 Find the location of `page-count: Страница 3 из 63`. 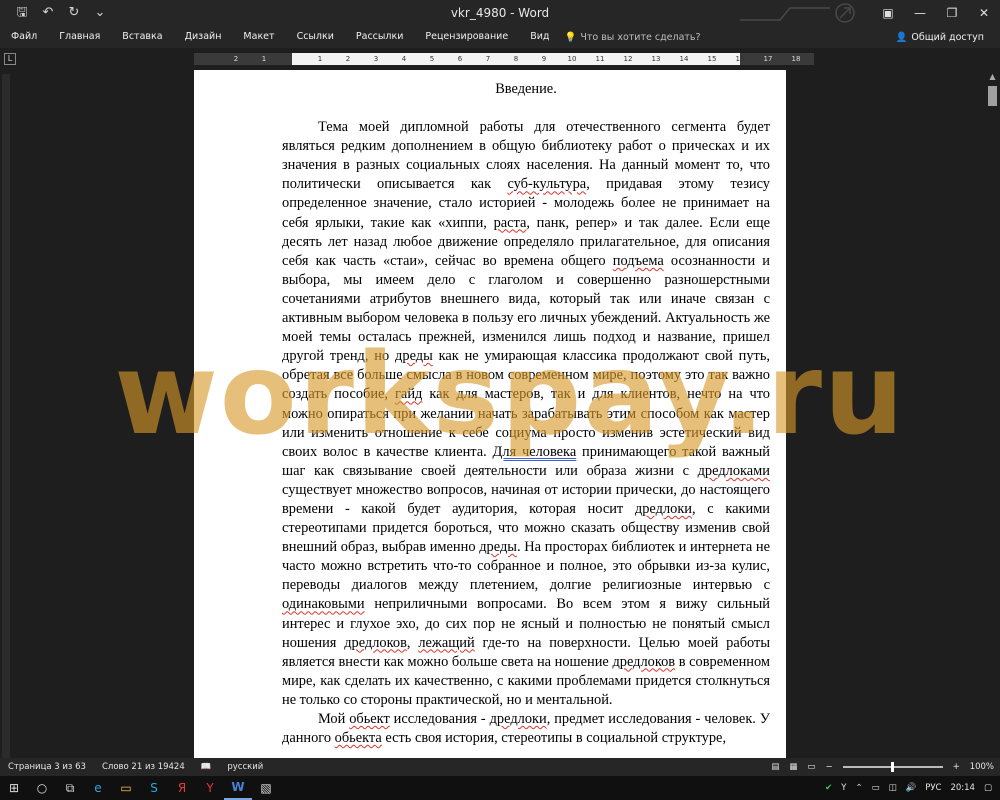

page-count: Страница 3 из 63 is located at coordinates (47, 767).